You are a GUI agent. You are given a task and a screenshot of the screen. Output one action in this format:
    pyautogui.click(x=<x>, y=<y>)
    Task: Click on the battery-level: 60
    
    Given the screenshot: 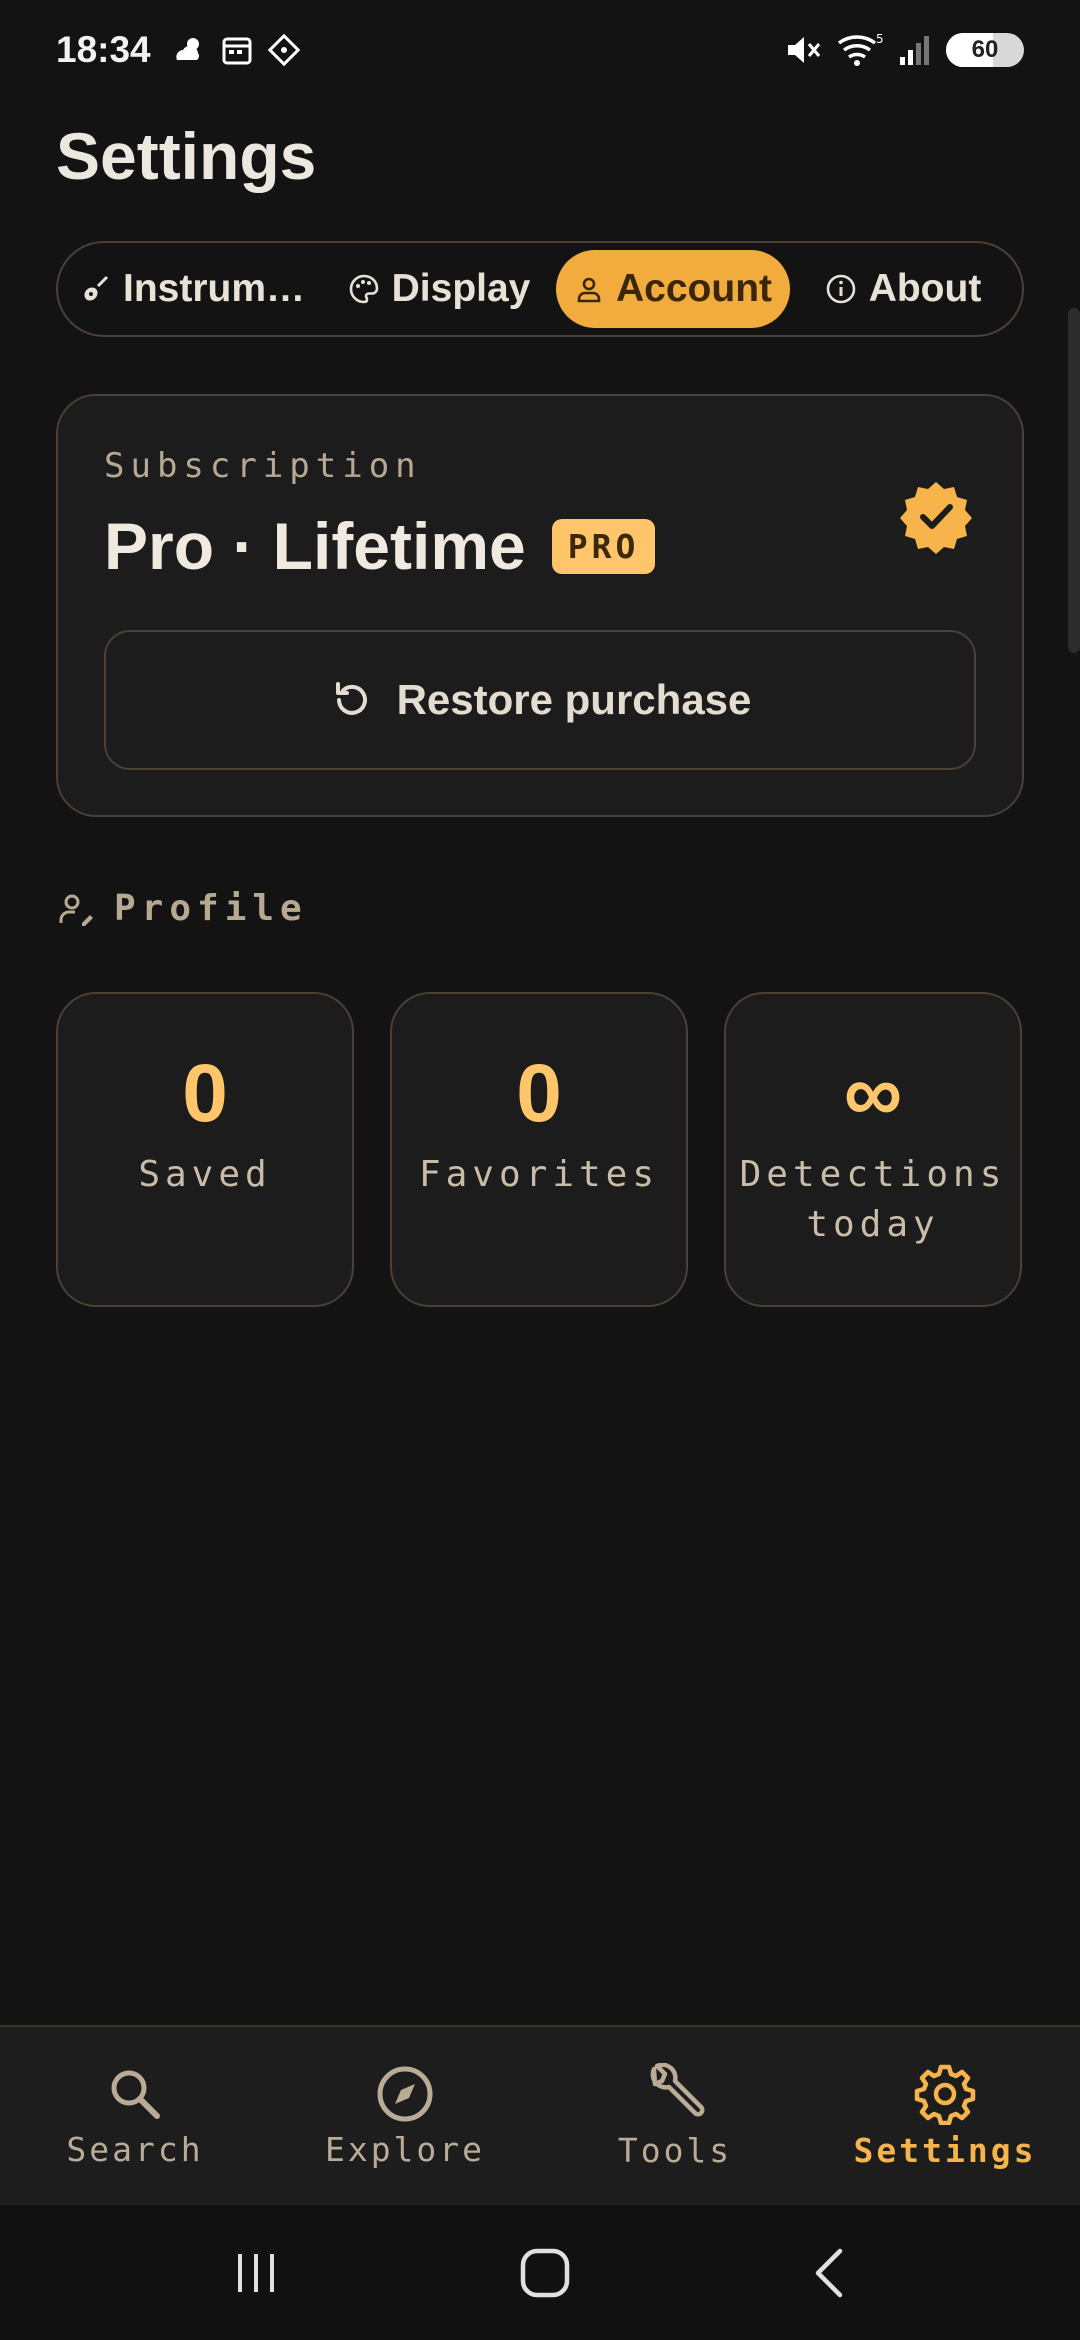 What is the action you would take?
    pyautogui.click(x=985, y=49)
    